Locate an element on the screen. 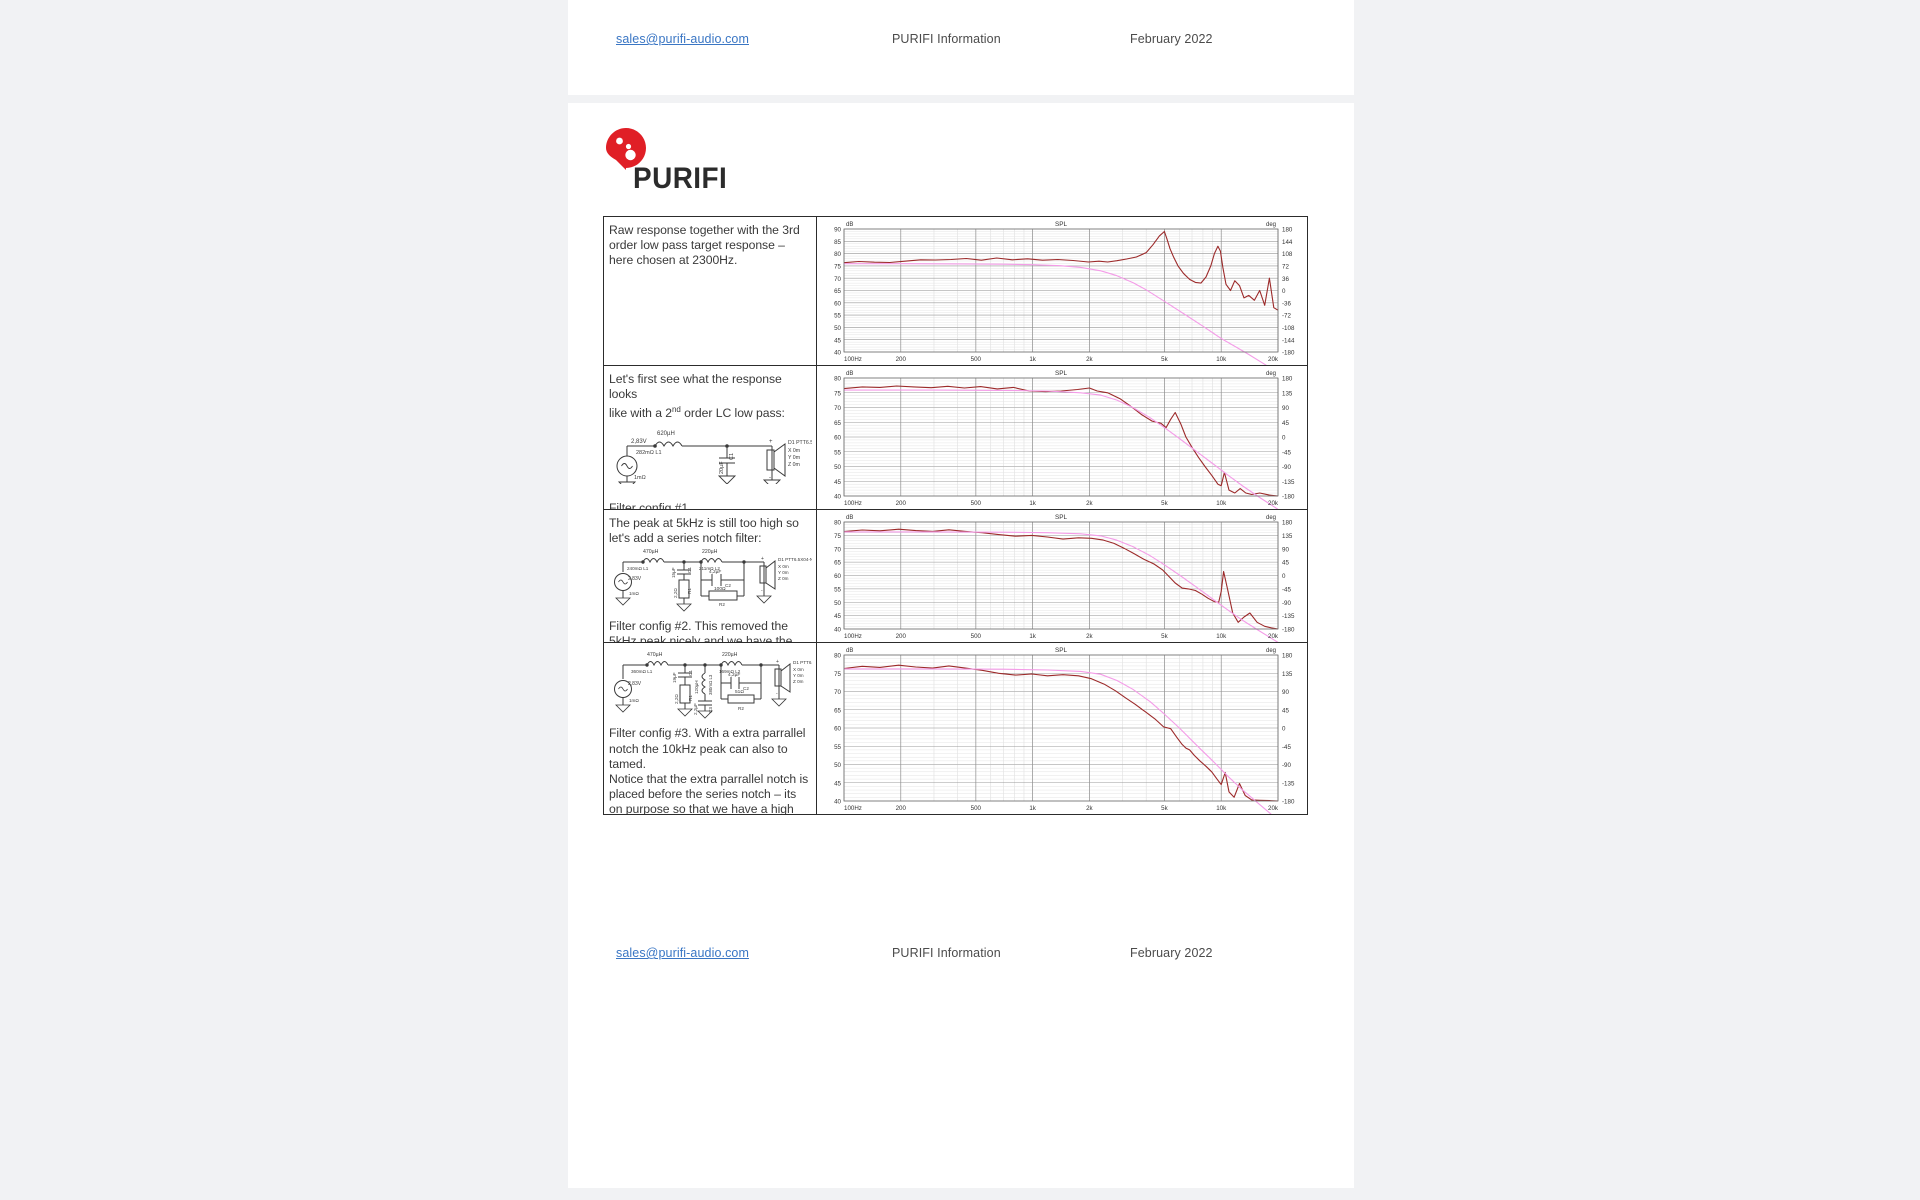 The width and height of the screenshot is (1920, 1200). svg-text: 72 is located at coordinates (1285, 267).